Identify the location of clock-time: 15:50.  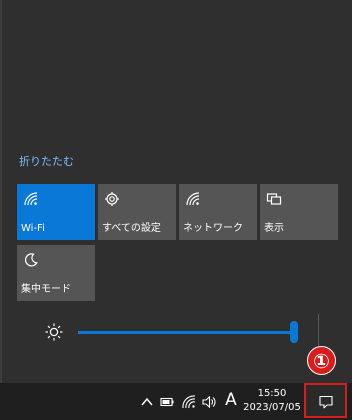
(272, 393).